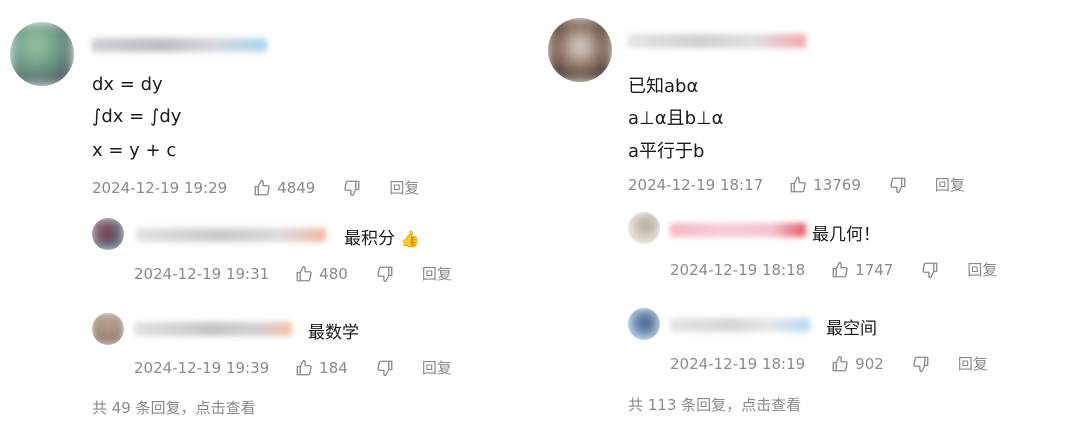  I want to click on like-count: 1747, so click(874, 269).